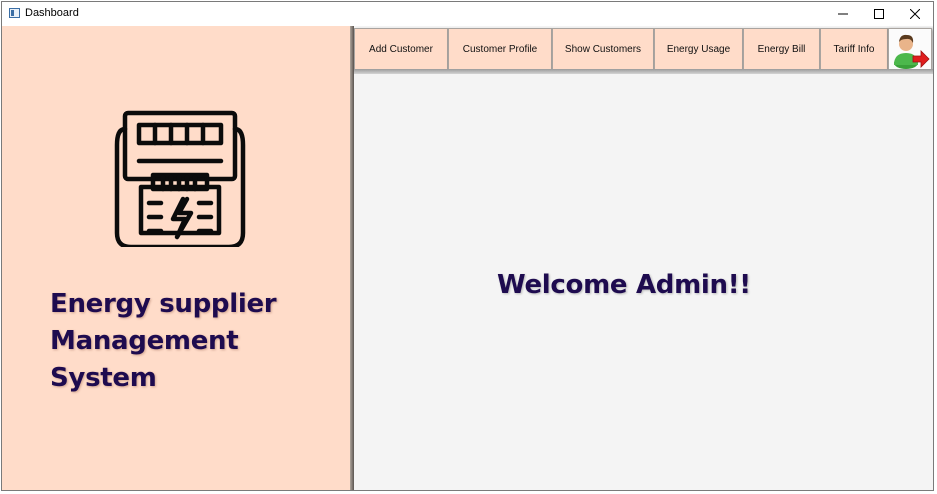  What do you see at coordinates (144, 341) in the screenshot?
I see `app-title-line: Management` at bounding box center [144, 341].